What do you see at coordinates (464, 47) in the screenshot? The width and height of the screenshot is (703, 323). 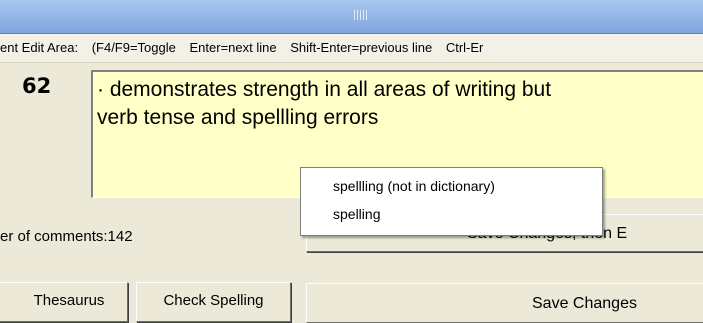 I see `hint-ctrl: Ctrl-Er` at bounding box center [464, 47].